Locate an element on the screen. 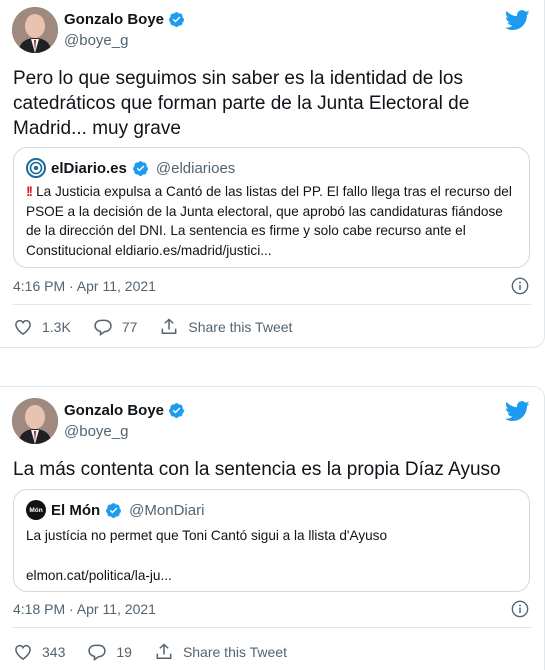 Image resolution: width=545 pixels, height=670 pixels. quoted-avatar-text: Món is located at coordinates (36, 510).